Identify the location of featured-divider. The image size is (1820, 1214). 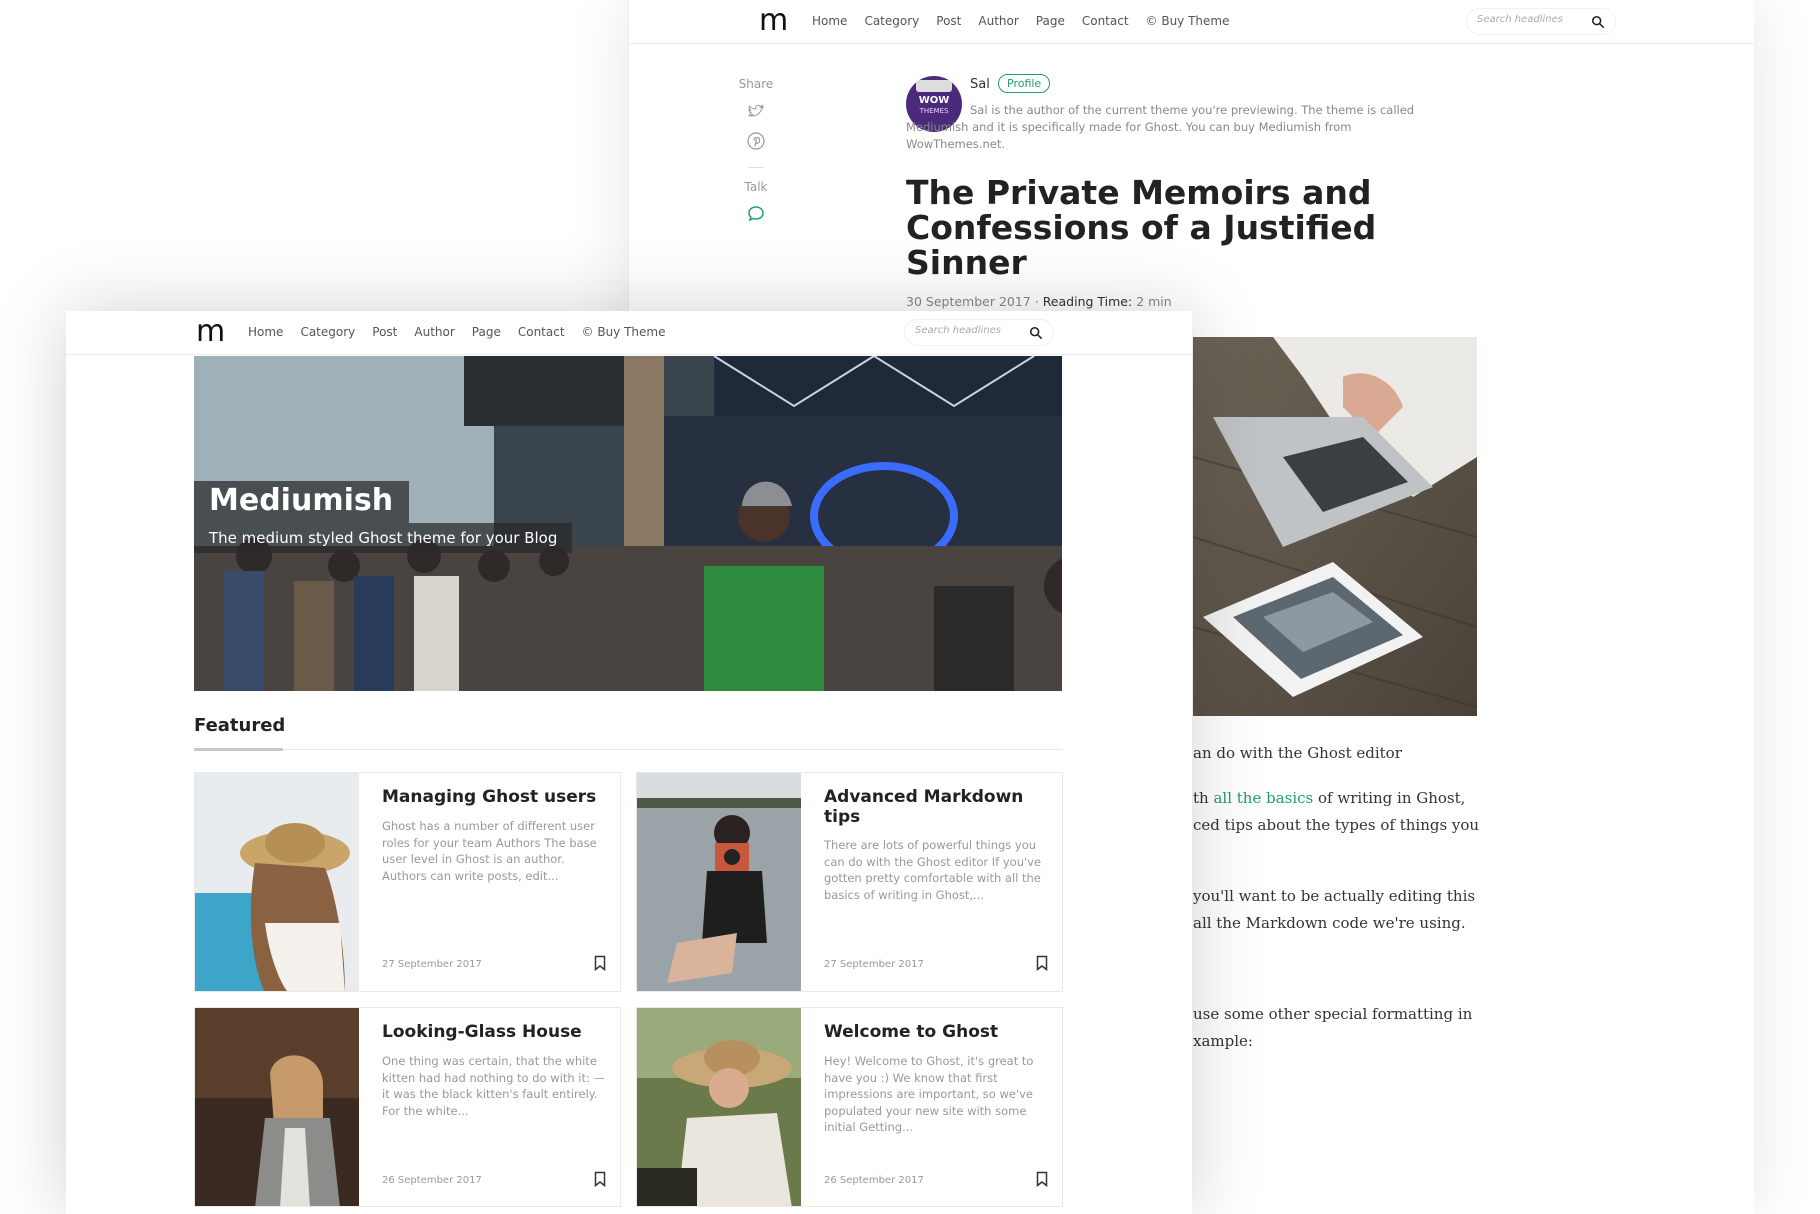
(628, 749).